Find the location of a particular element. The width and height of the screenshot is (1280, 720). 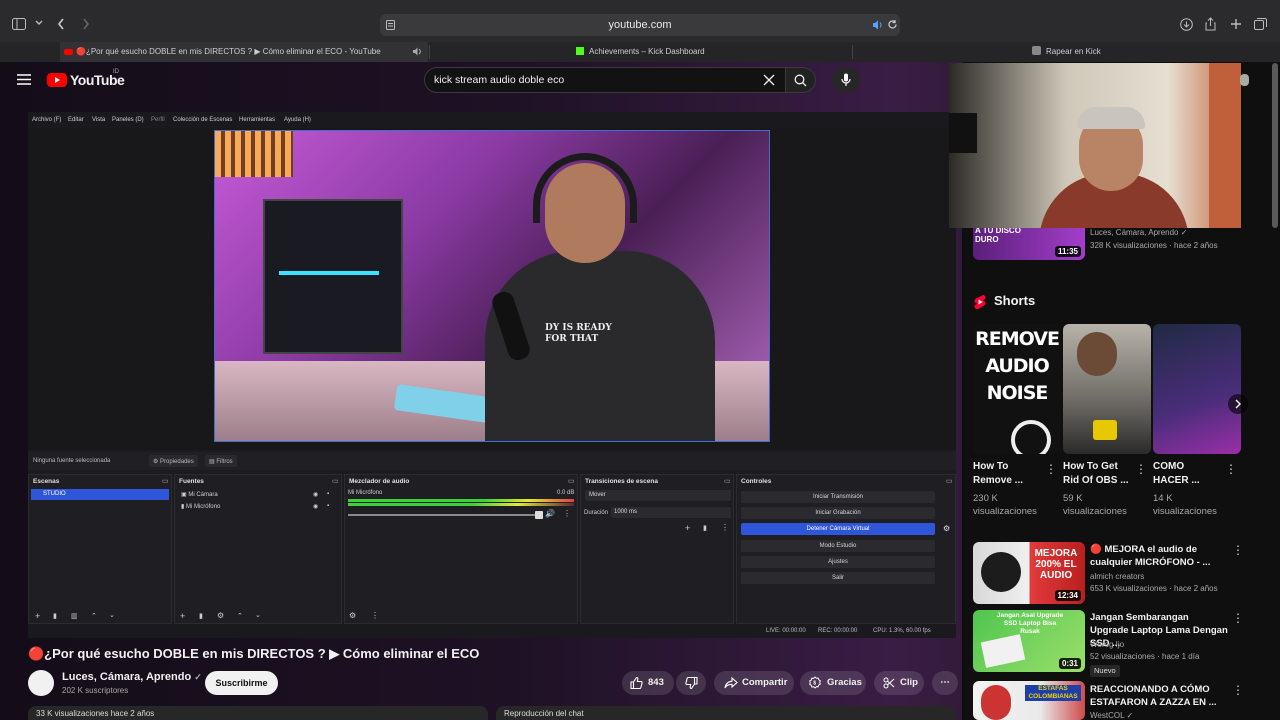

clip-button: Clip is located at coordinates (899, 683).